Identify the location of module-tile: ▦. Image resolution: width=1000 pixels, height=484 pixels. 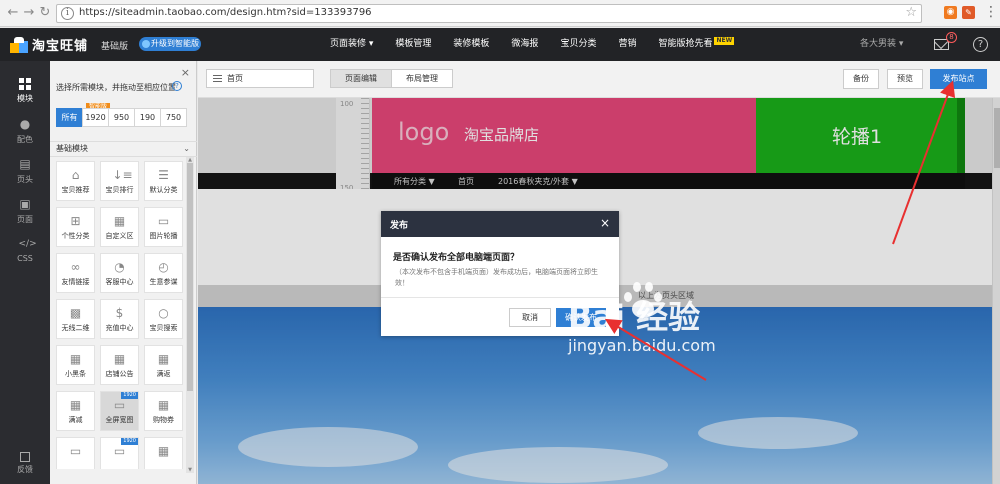
(163, 453).